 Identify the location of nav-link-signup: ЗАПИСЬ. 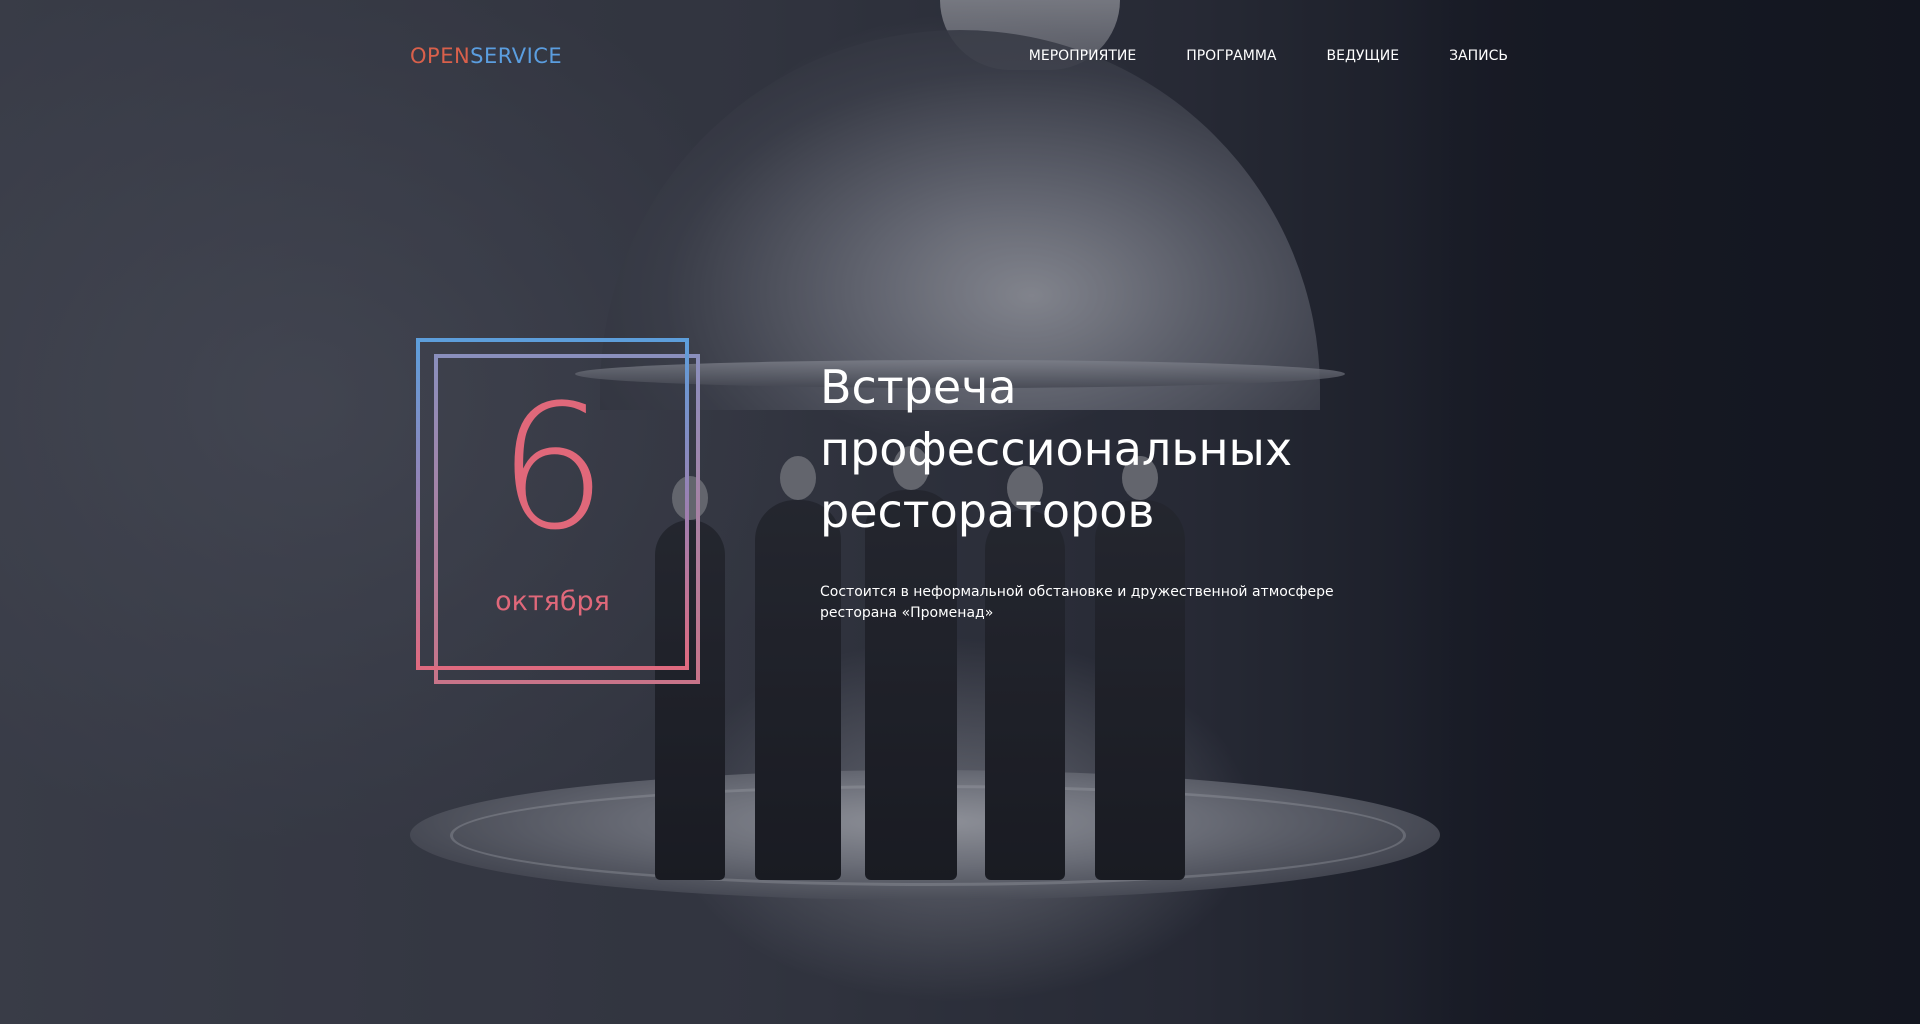
(1478, 56).